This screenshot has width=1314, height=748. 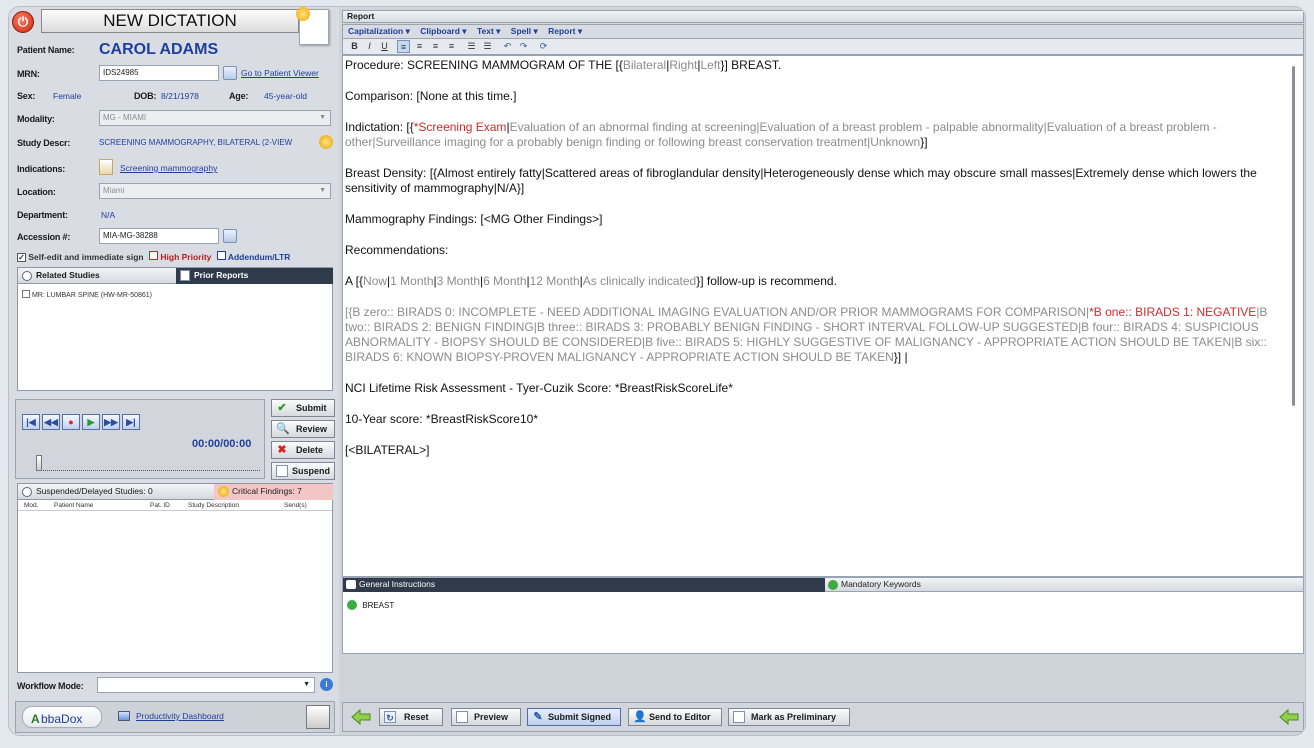 I want to click on logo-mark: A, so click(x=35, y=719).